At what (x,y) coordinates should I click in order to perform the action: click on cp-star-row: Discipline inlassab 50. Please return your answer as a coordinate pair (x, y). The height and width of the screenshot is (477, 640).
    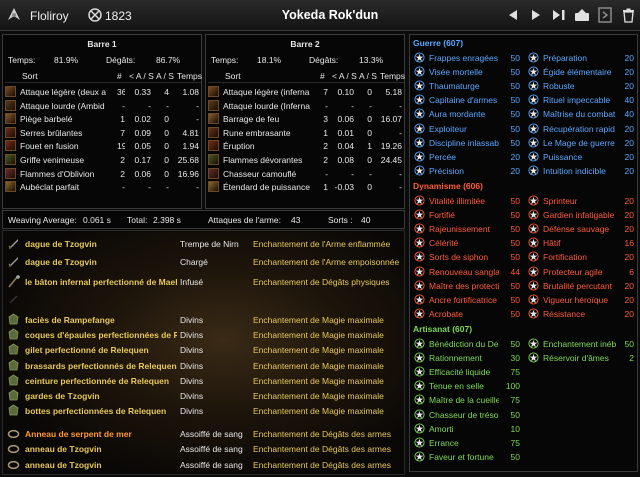
    Looking at the image, I should click on (468, 143).